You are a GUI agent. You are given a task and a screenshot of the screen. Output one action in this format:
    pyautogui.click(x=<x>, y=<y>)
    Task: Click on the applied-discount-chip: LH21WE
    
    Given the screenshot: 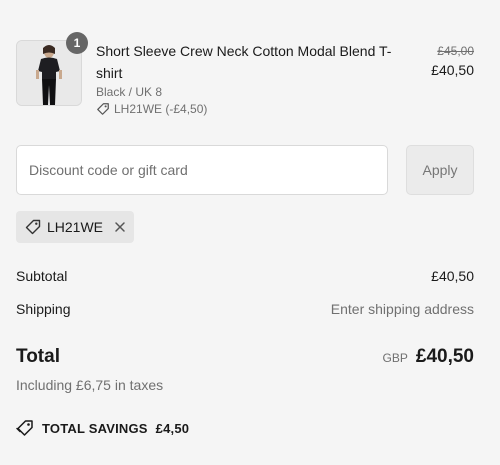 What is the action you would take?
    pyautogui.click(x=75, y=227)
    